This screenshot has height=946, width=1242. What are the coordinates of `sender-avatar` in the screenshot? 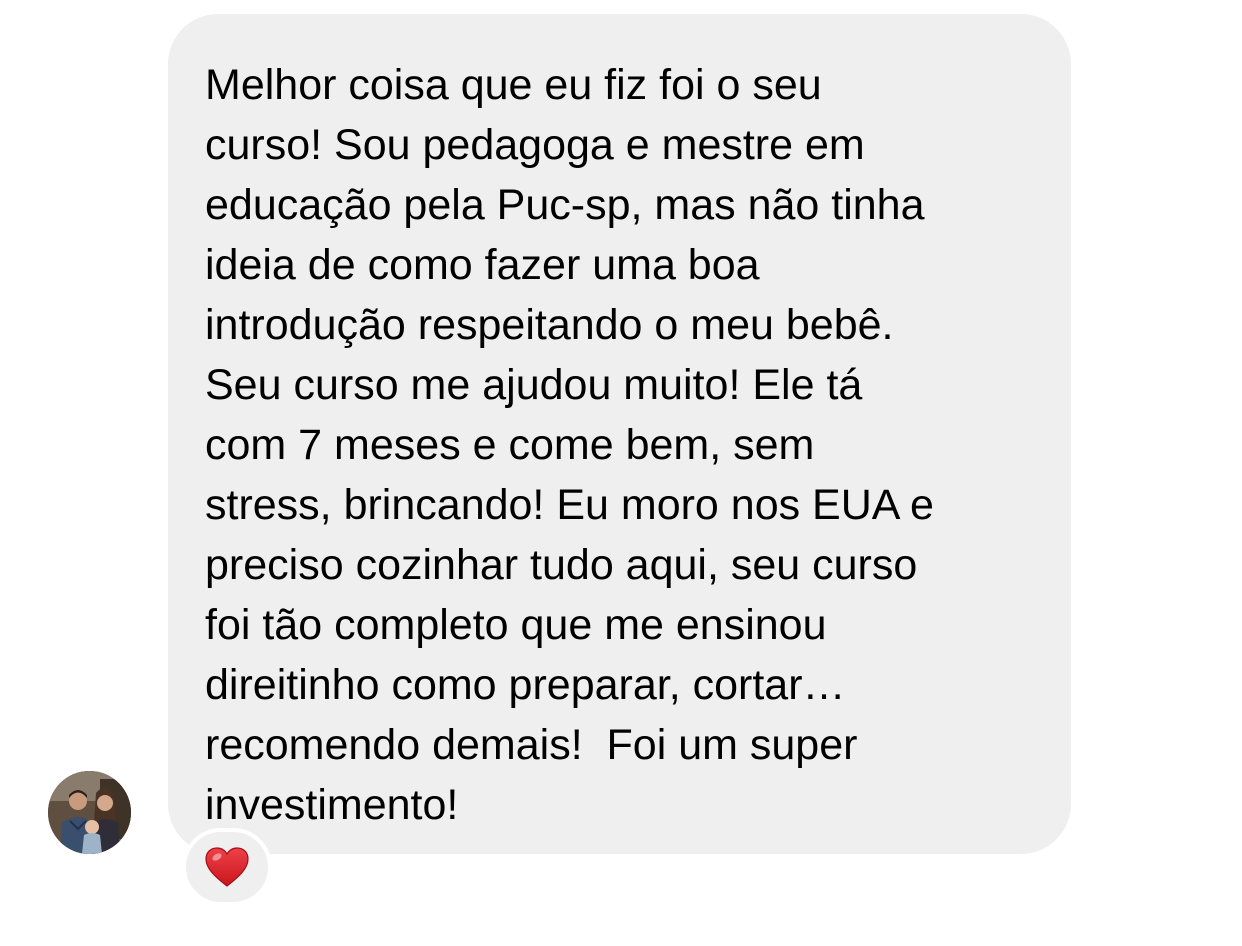 It's located at (89, 812).